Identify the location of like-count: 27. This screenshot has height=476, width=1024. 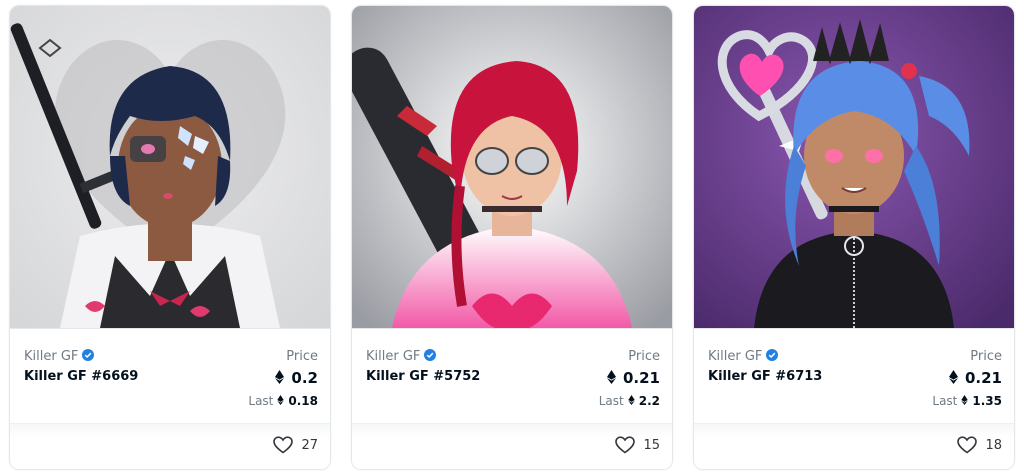
(309, 445).